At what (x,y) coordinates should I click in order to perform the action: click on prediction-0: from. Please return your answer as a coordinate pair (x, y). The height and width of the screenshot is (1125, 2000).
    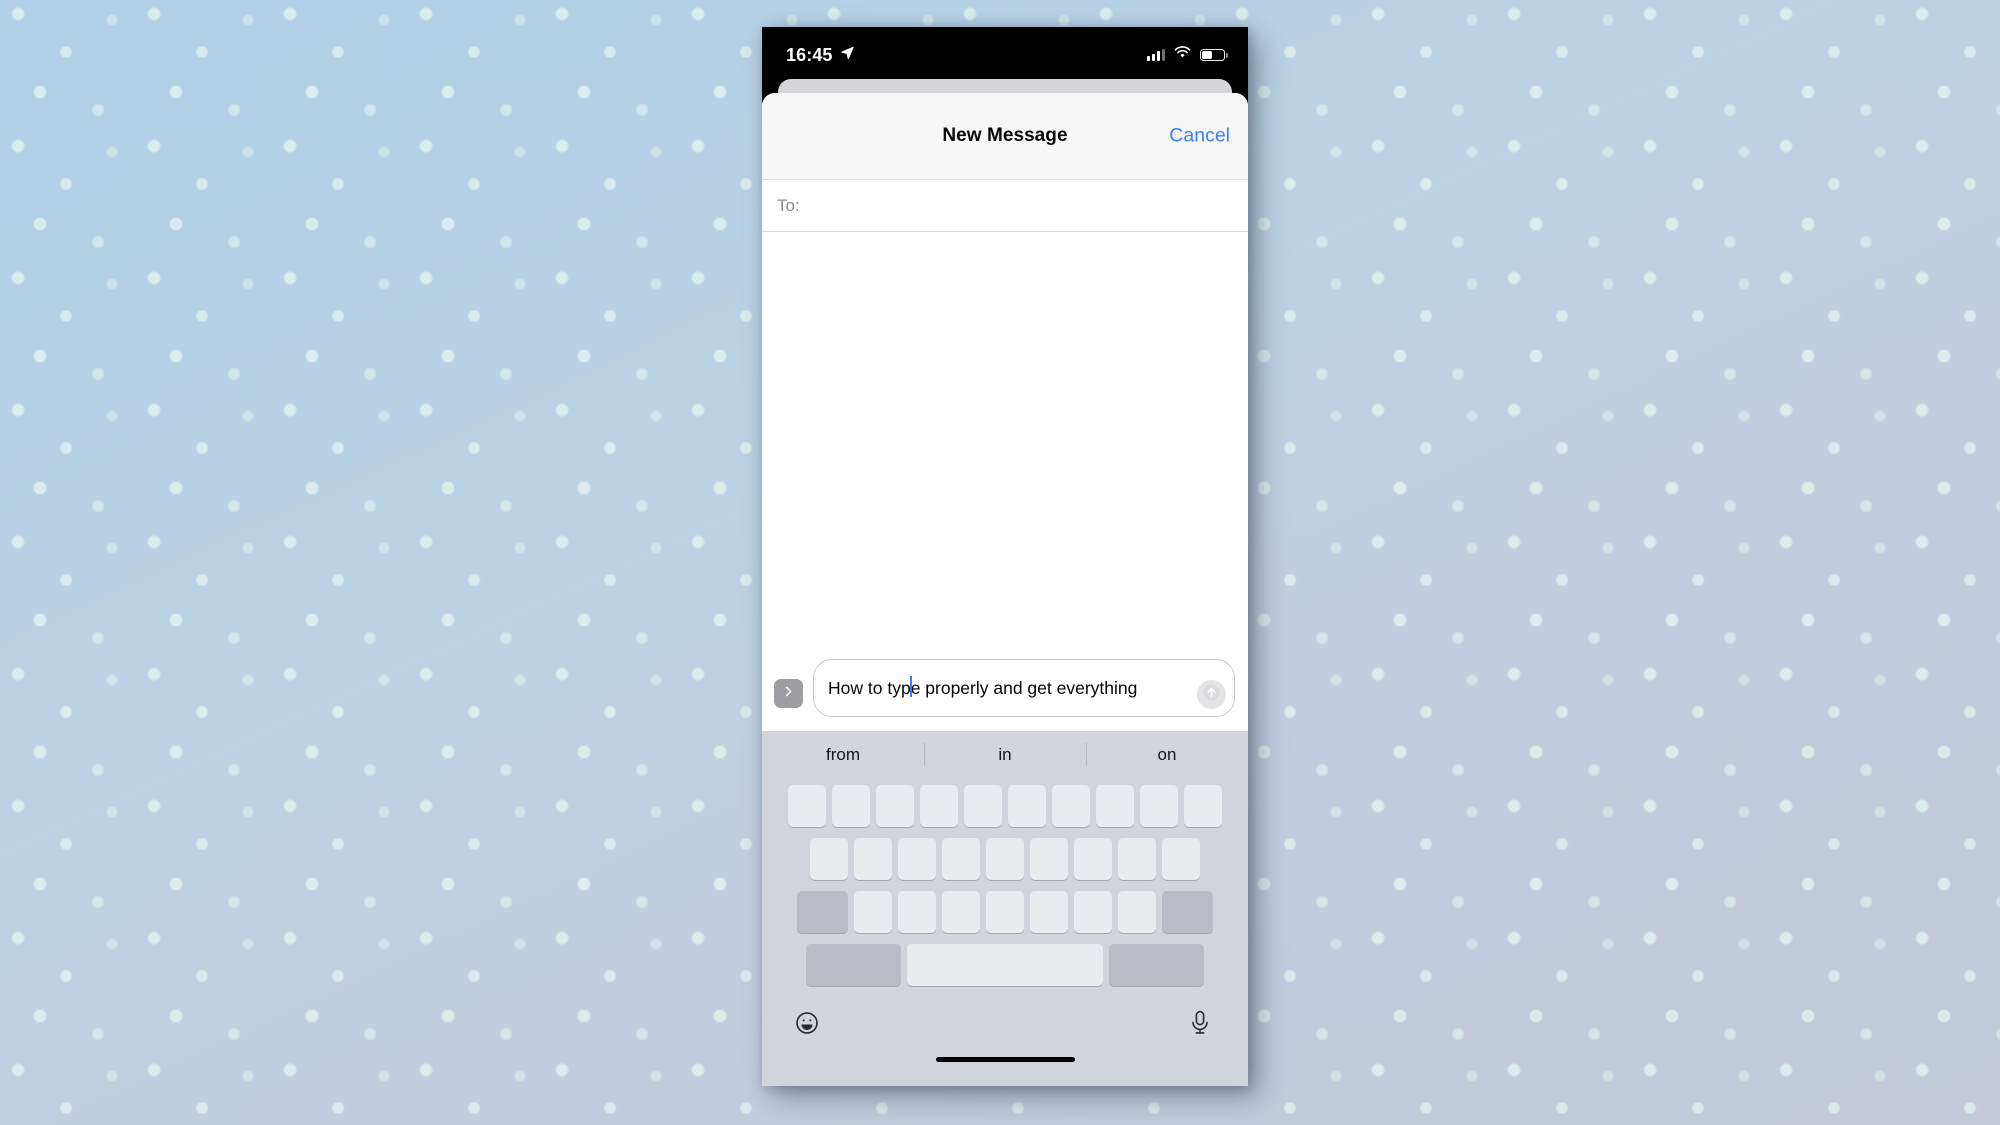
    Looking at the image, I should click on (843, 754).